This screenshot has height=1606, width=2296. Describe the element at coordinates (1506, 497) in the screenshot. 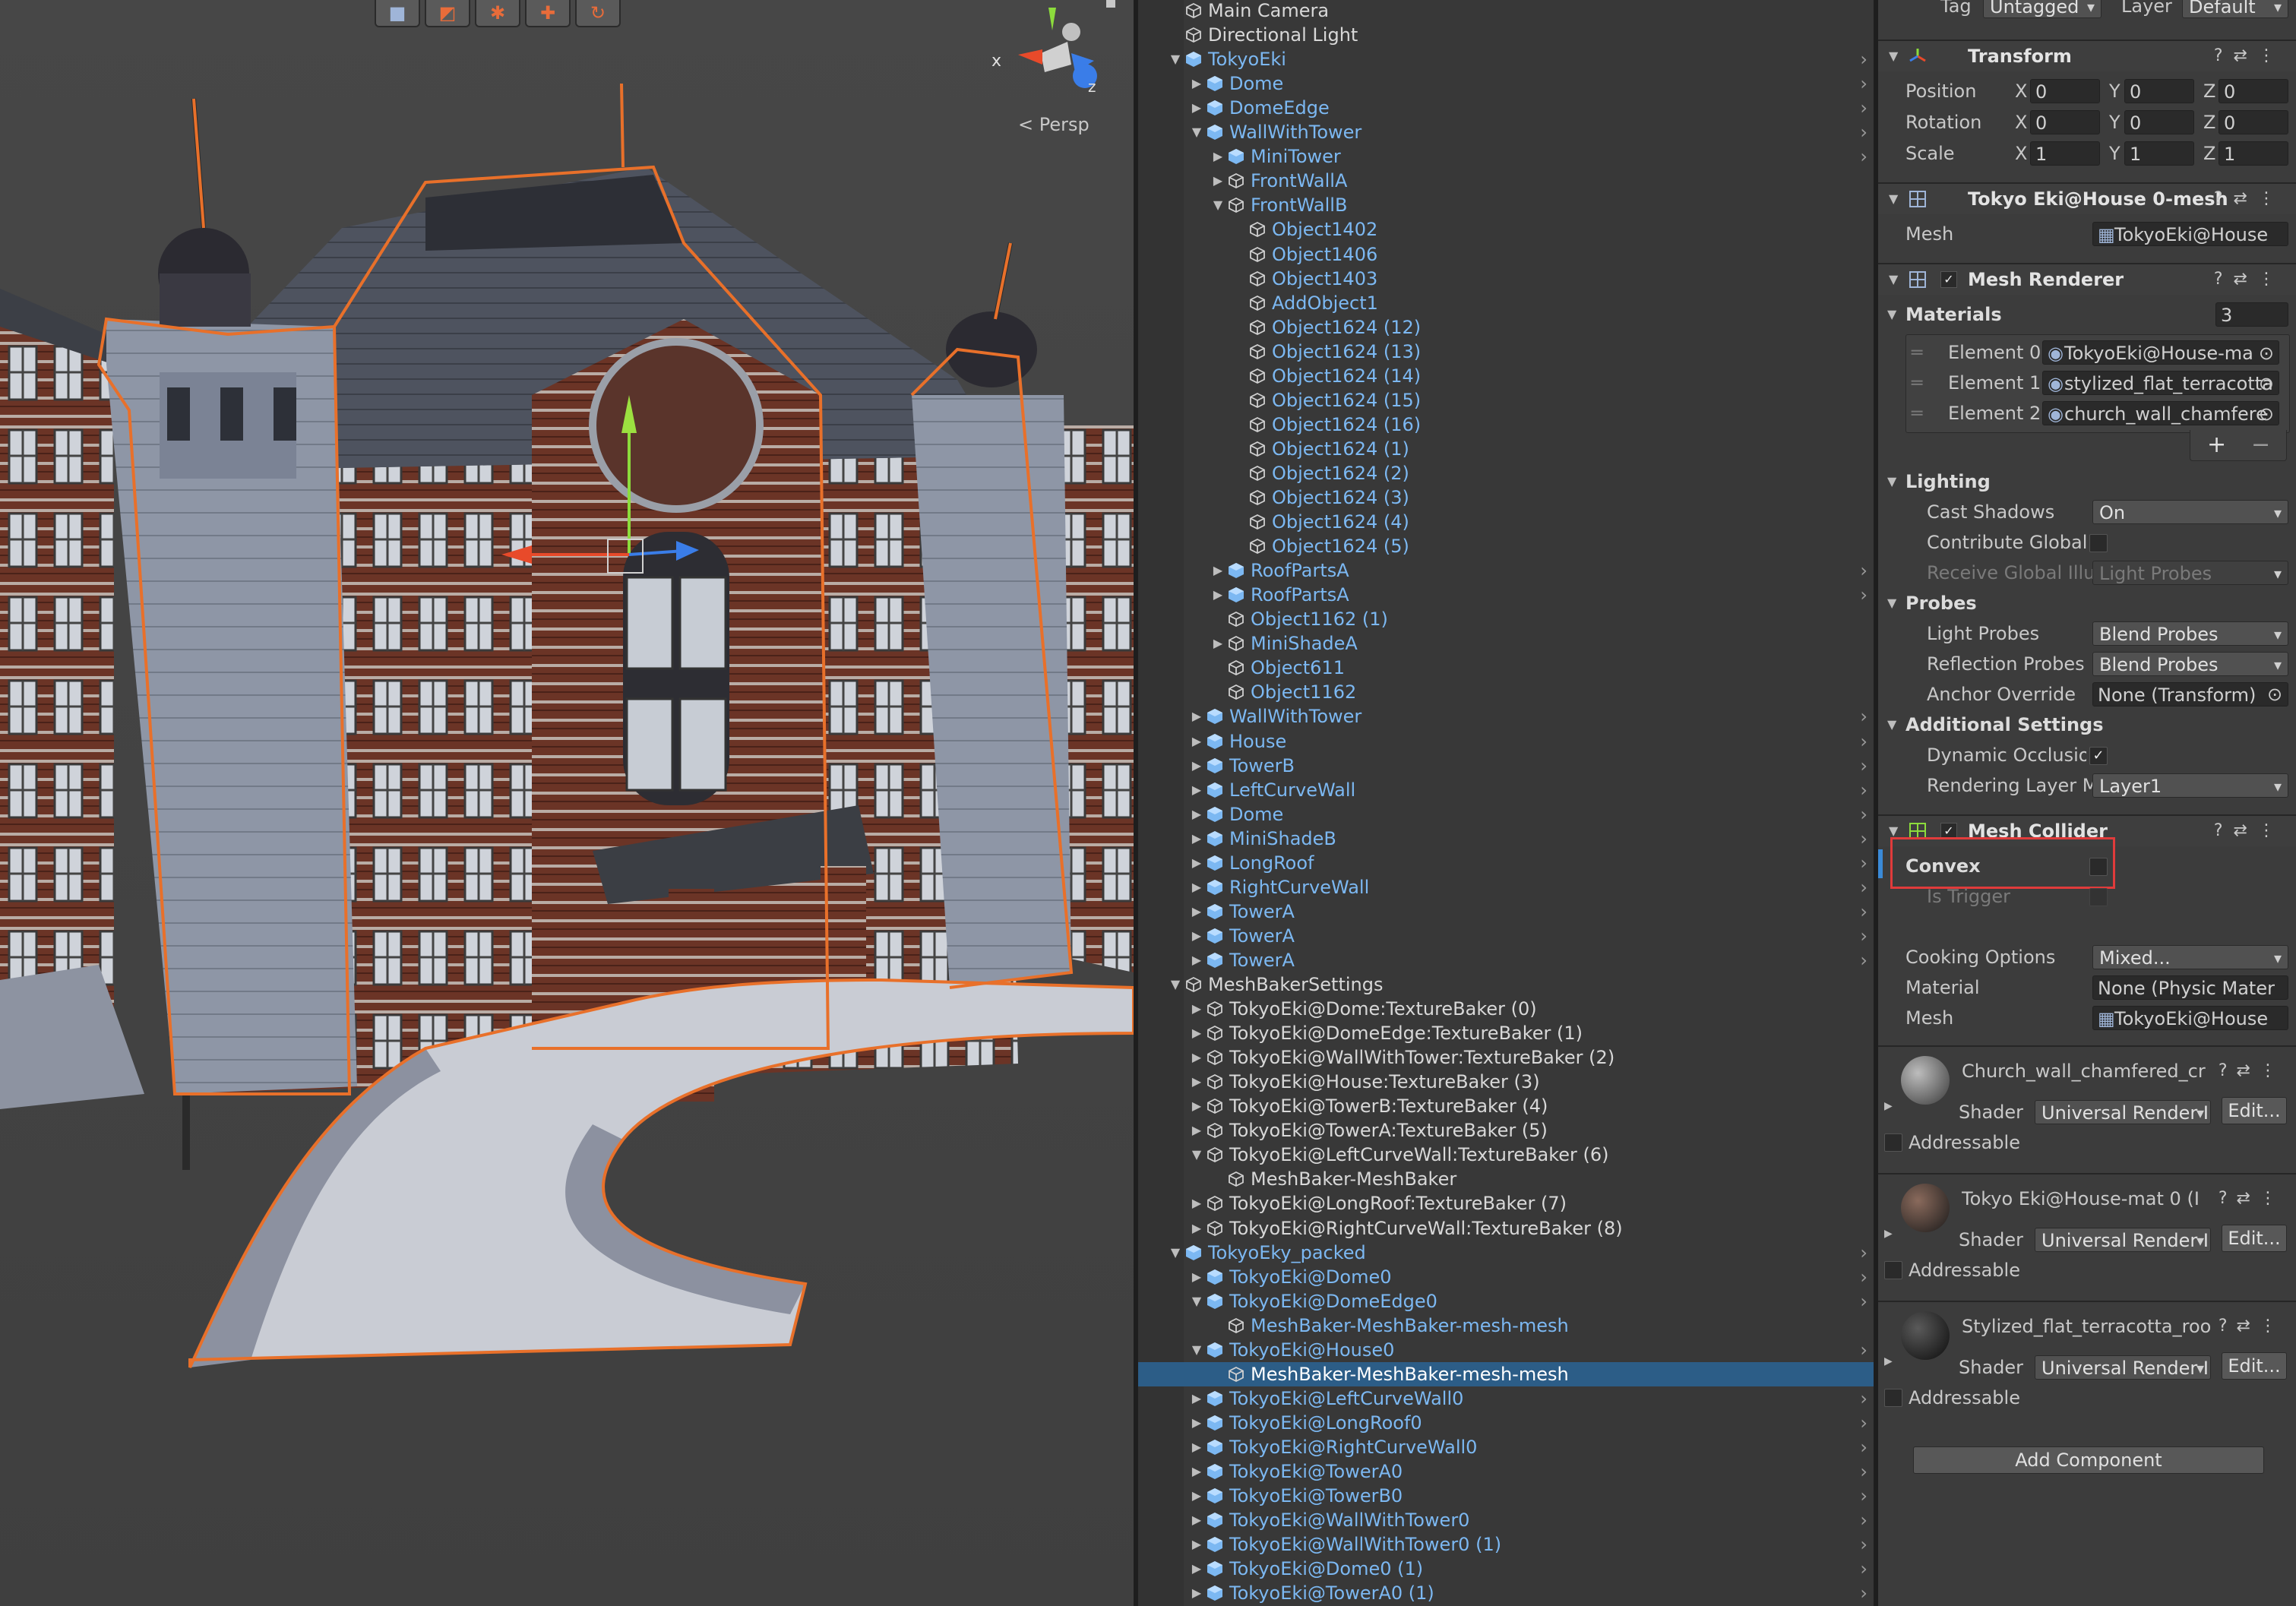

I see `hierarchy-row: Object1624 (3)` at that location.